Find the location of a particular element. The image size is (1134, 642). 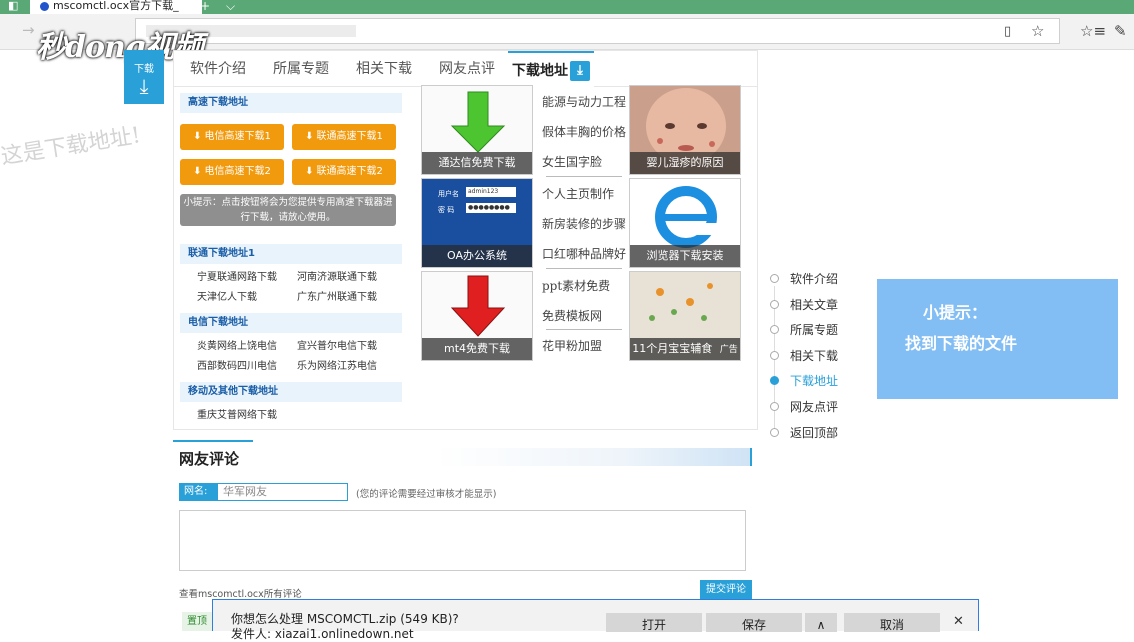

panel-tabs: 软件介绍 所属专题 相关下载 网友点评 下载地址 ⤓ is located at coordinates (465, 69).